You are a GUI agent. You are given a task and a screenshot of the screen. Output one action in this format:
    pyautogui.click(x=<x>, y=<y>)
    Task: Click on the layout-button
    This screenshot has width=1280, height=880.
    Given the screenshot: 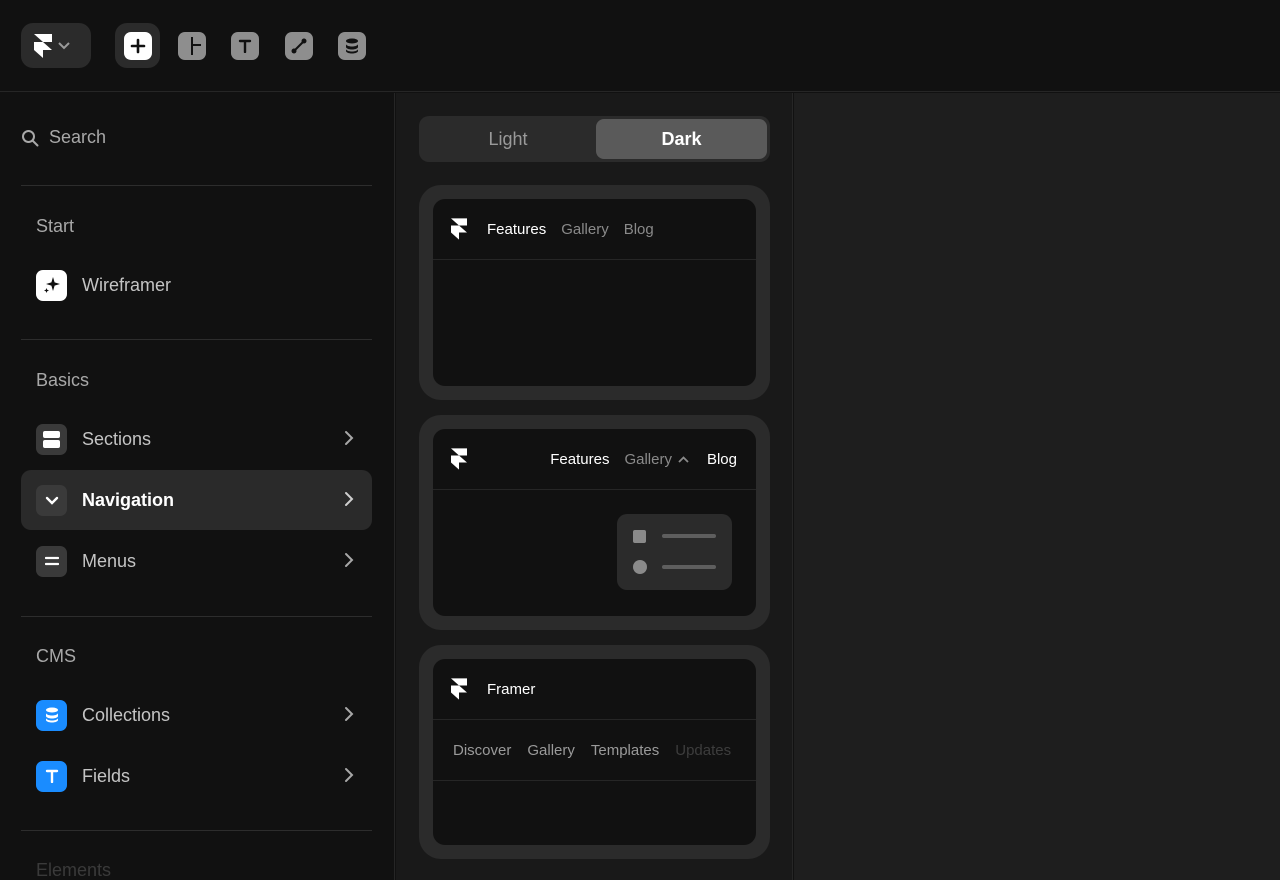 What is the action you would take?
    pyautogui.click(x=191, y=45)
    